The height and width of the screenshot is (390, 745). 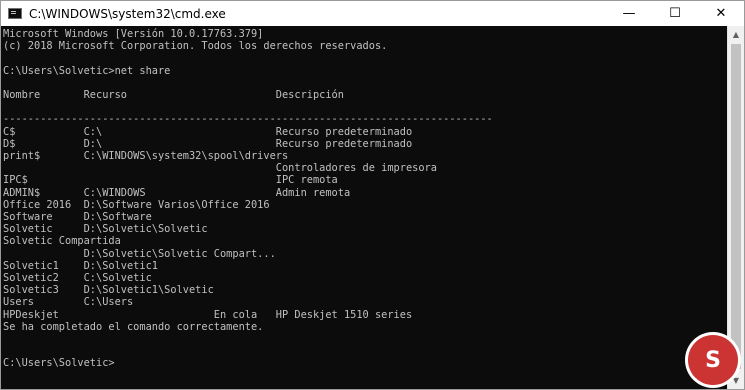 I want to click on console-line: IPC$ IPC remota, so click(x=170, y=180).